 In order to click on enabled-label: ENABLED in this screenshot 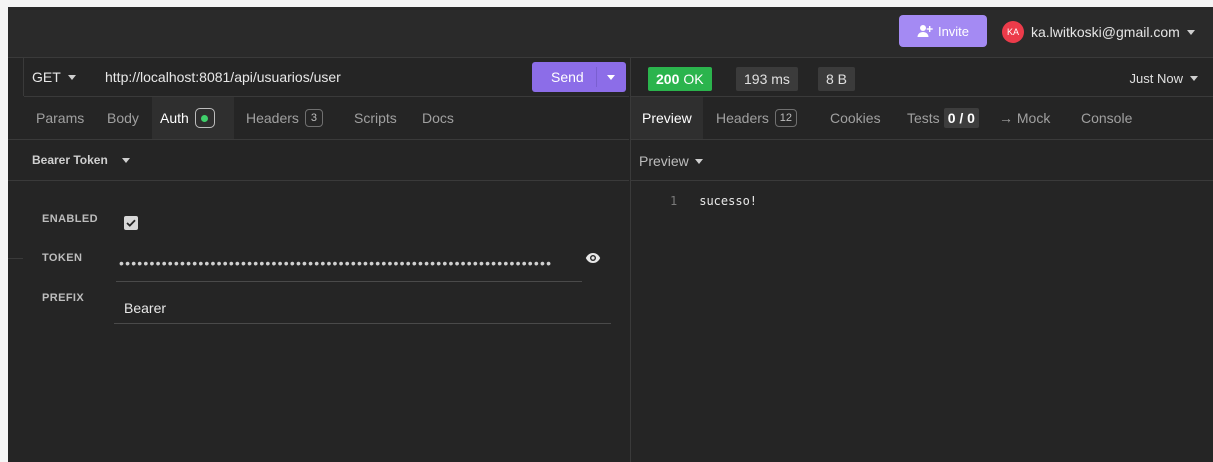, I will do `click(70, 219)`.